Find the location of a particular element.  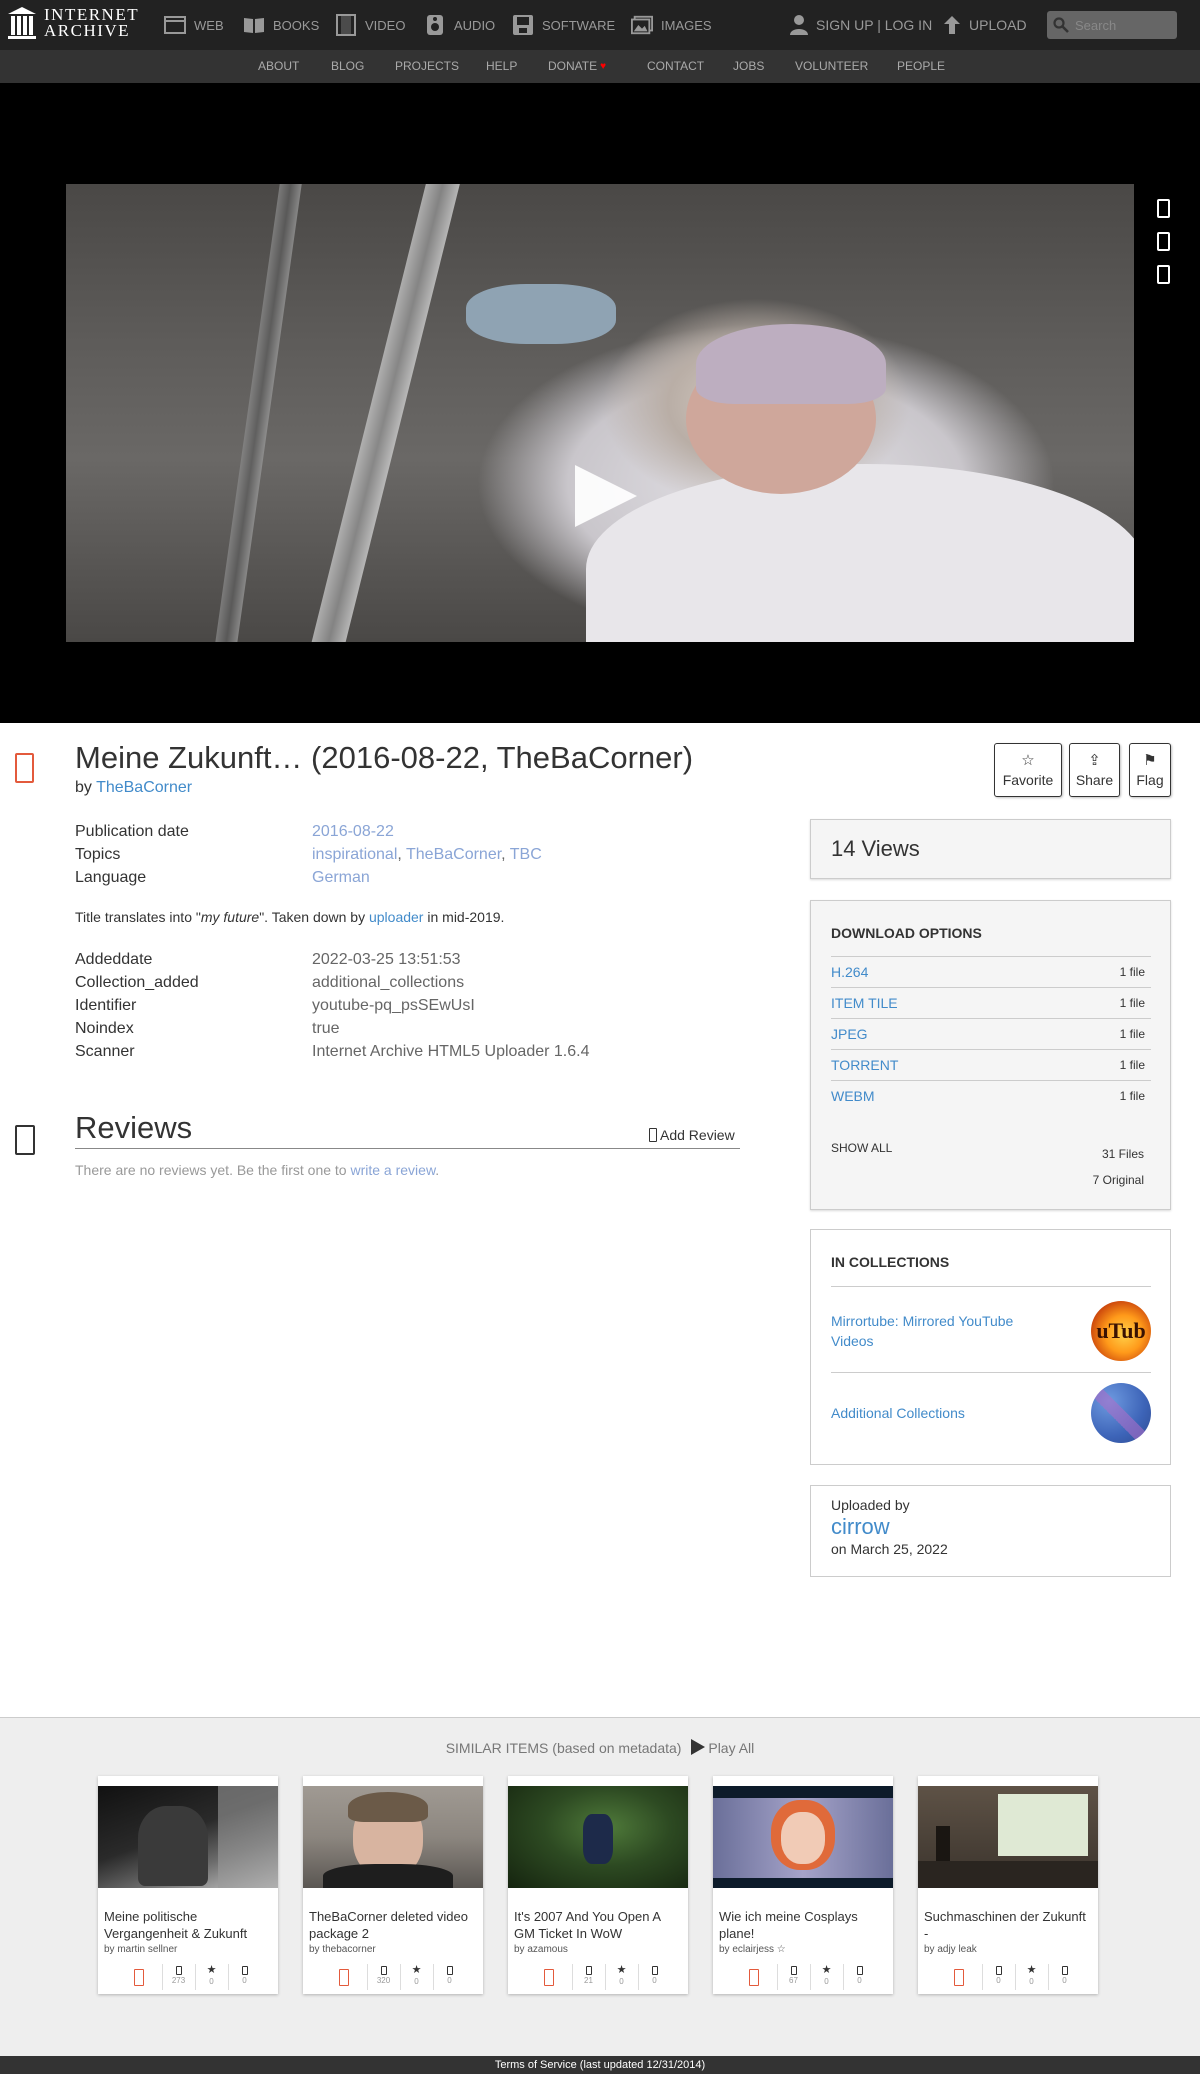

add-review-button: Add Review is located at coordinates (692, 1135).